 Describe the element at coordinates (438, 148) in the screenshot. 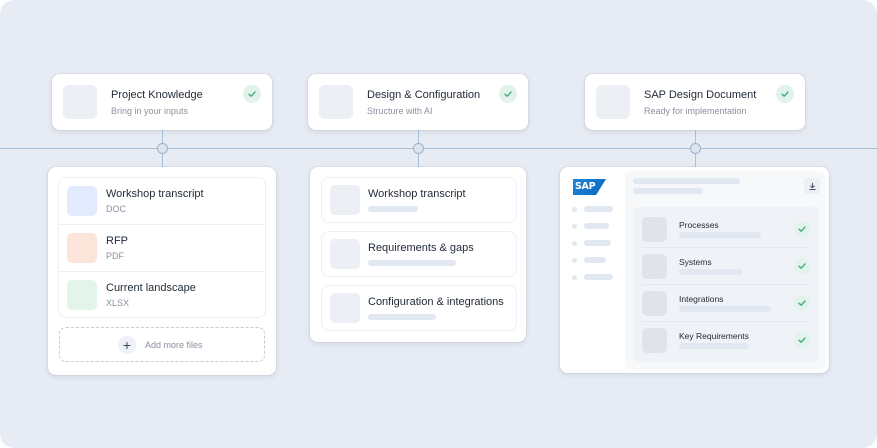

I see `connector-line` at that location.